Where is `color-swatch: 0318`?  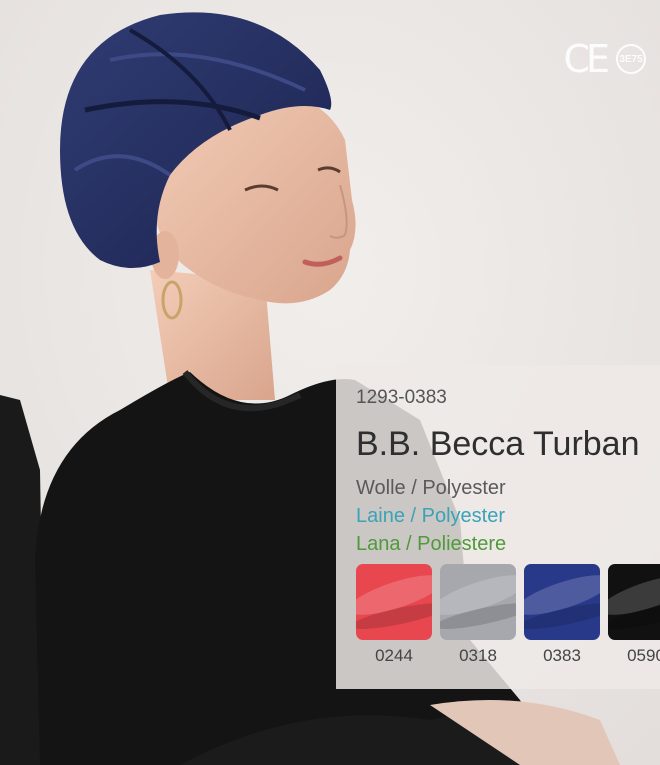
color-swatch: 0318 is located at coordinates (478, 615).